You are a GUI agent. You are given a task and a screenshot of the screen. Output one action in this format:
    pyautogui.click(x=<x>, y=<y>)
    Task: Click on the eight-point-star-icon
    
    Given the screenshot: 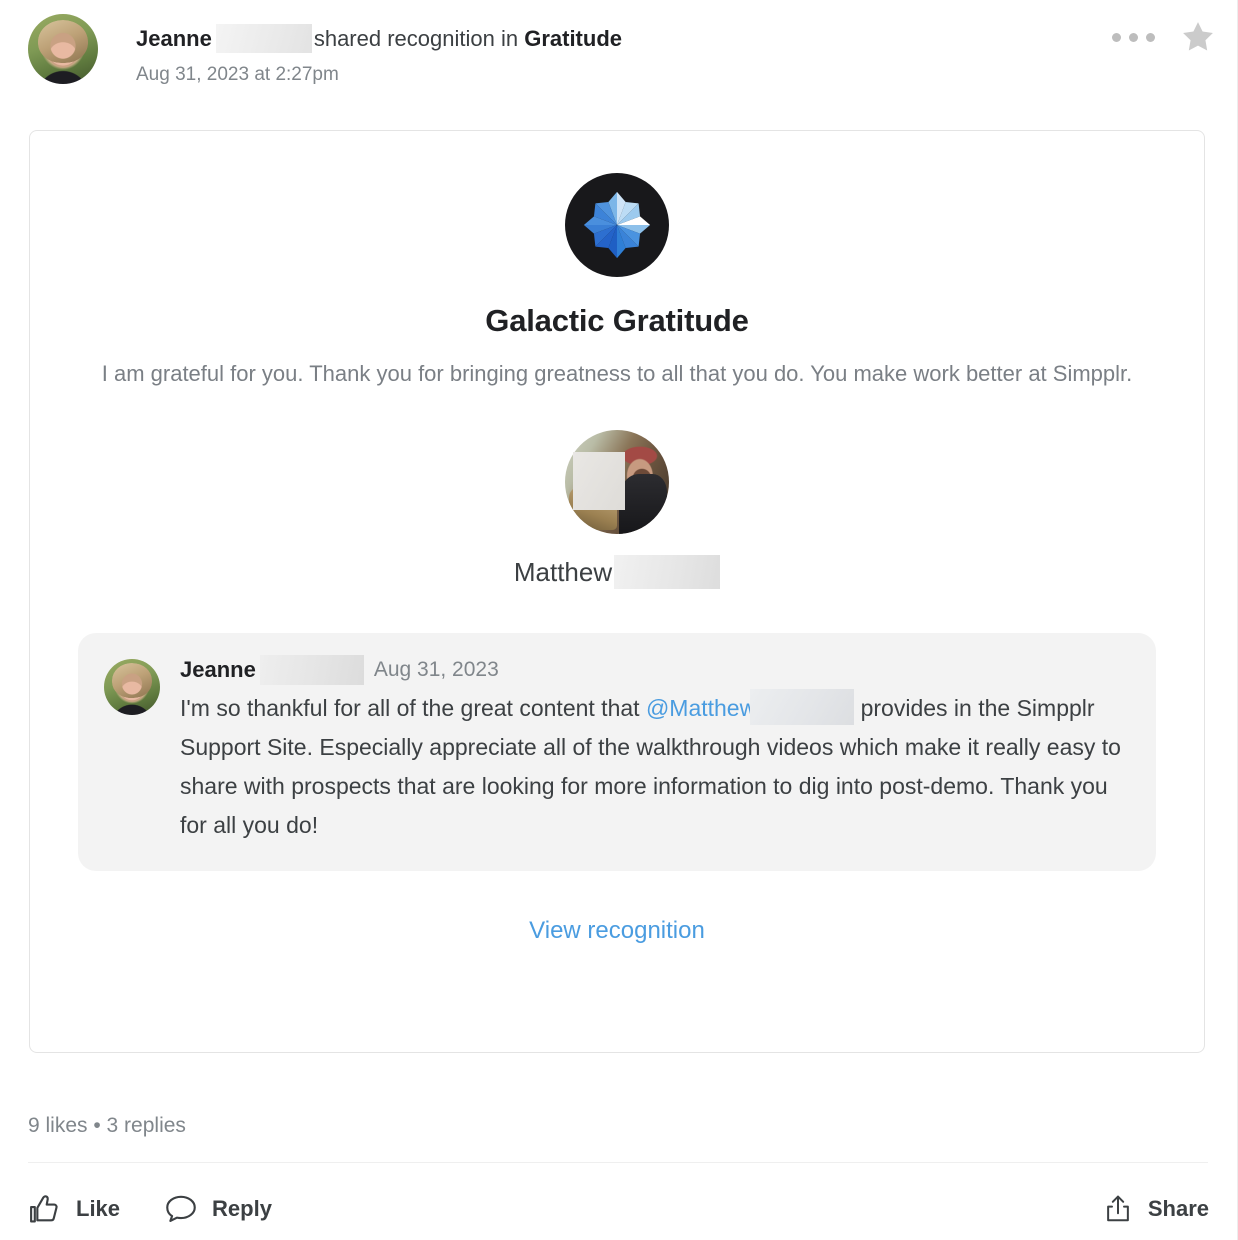 What is the action you would take?
    pyautogui.click(x=617, y=225)
    